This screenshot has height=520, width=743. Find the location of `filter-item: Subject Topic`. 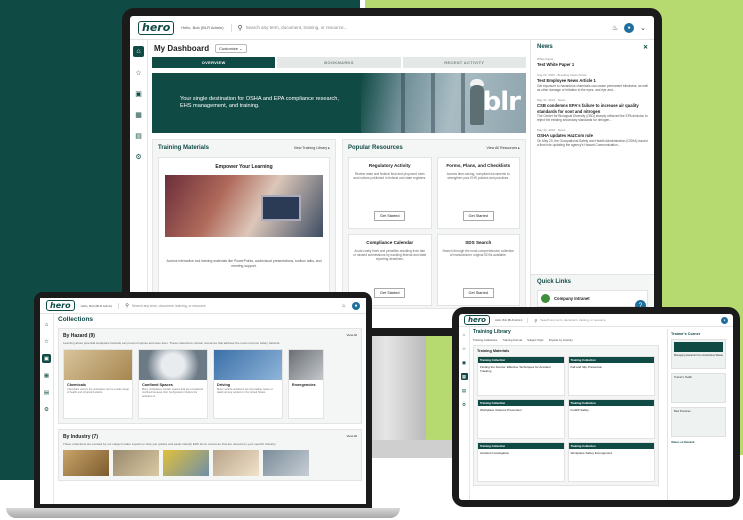

filter-item: Subject Topic is located at coordinates (535, 340).